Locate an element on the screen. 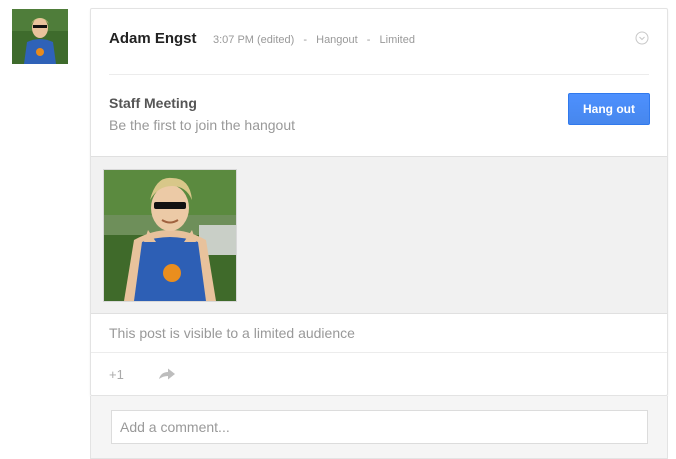 The width and height of the screenshot is (676, 459). post-meta: 3:07 PM (edited) - Hangout - Limited is located at coordinates (314, 40).